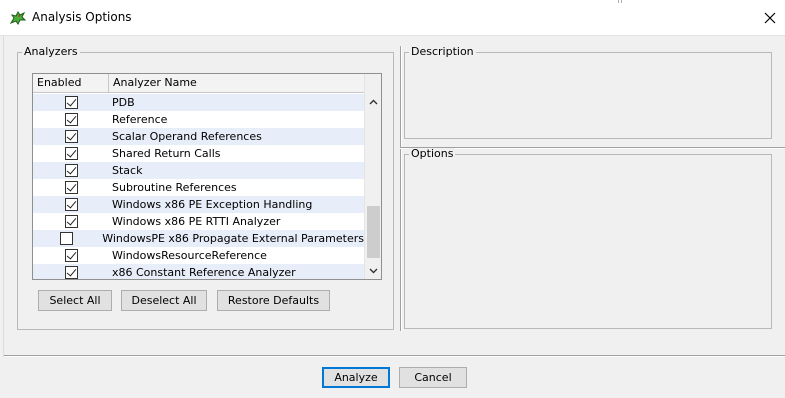 This screenshot has height=398, width=785. I want to click on footer-area, so click(392, 377).